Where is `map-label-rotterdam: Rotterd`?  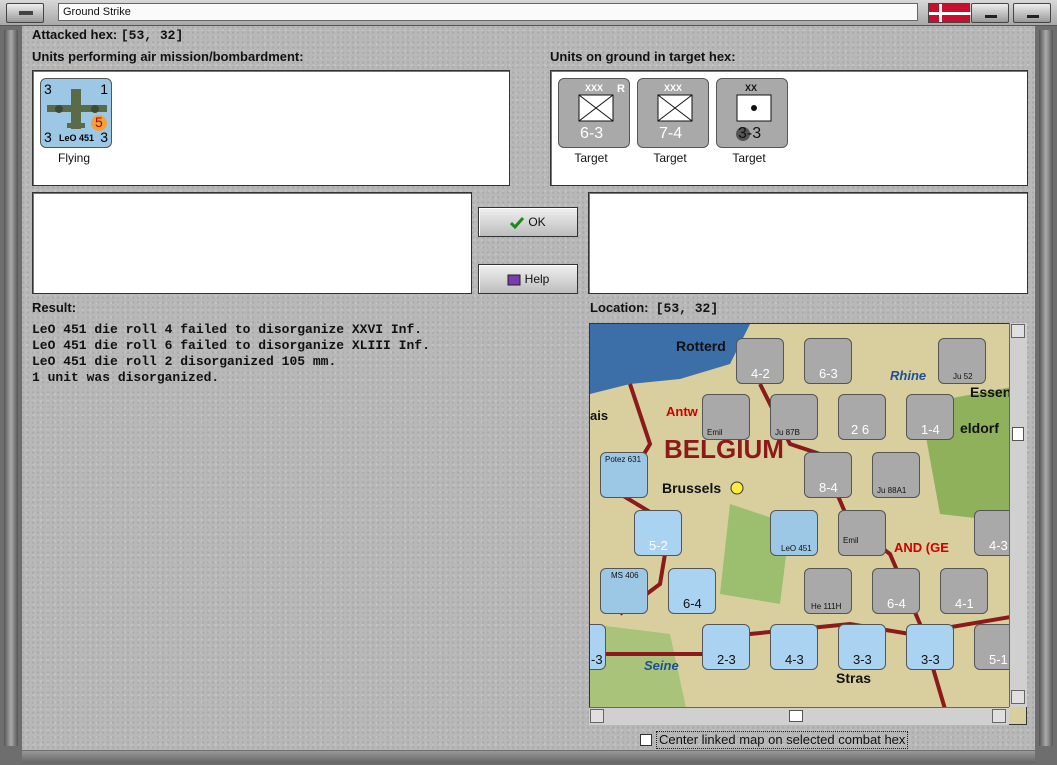
map-label-rotterdam: Rotterd is located at coordinates (701, 346).